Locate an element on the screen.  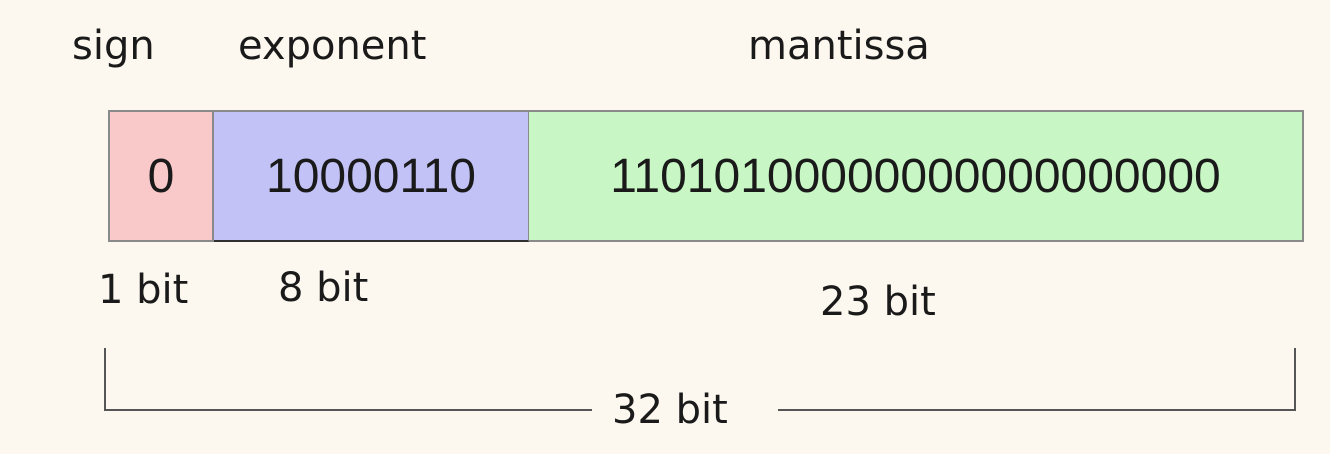
mantissa-header: mantissa is located at coordinates (839, 46).